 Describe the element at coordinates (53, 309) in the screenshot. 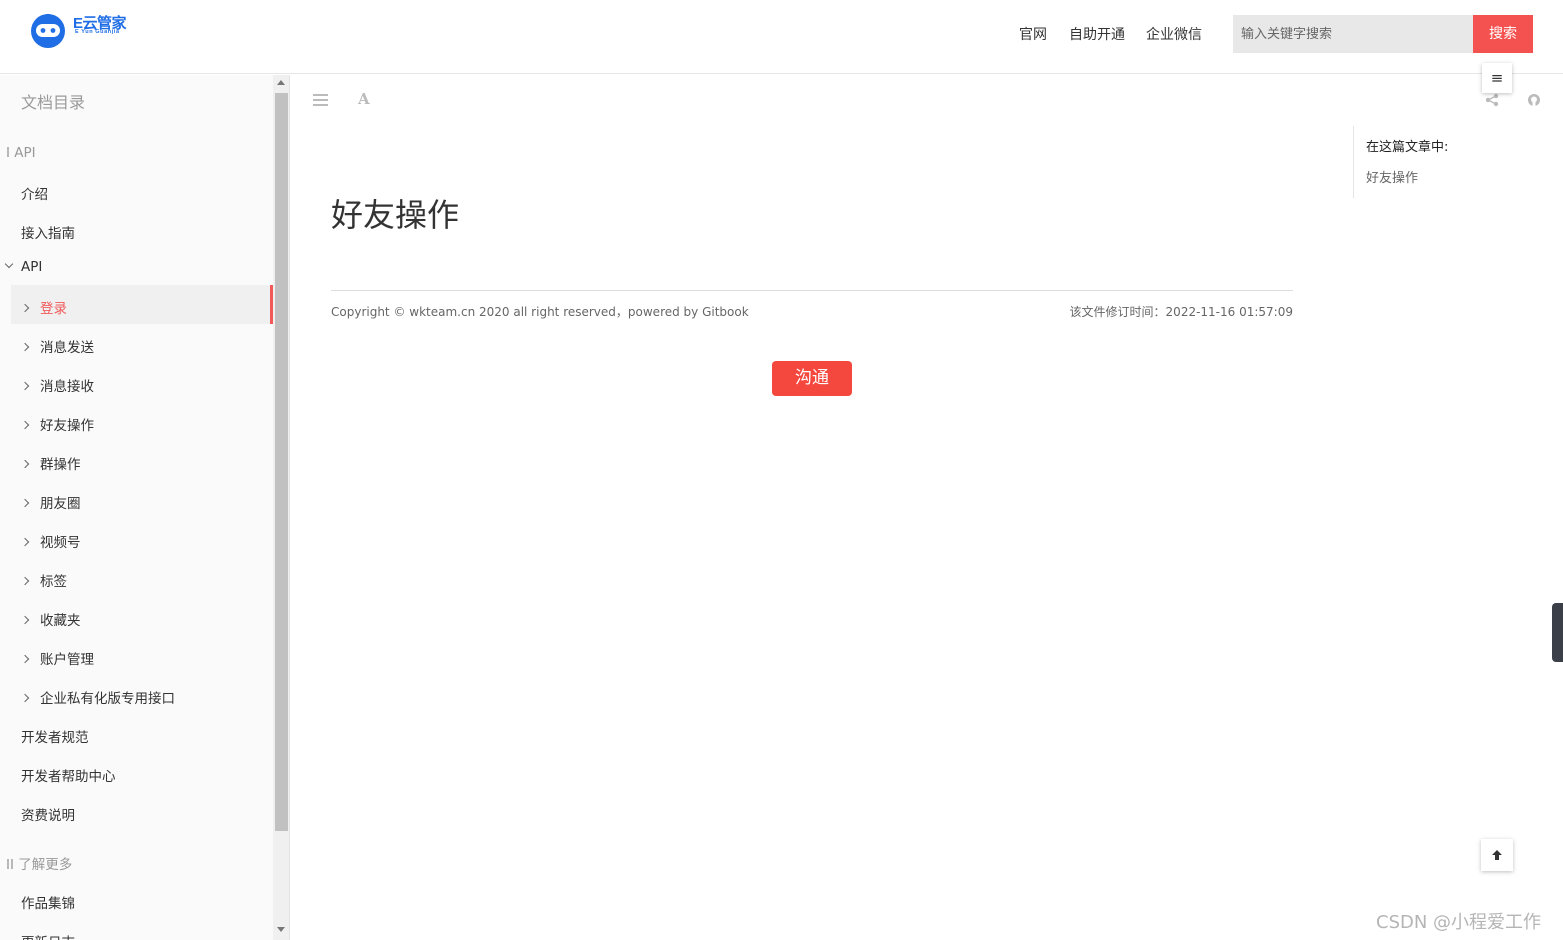

I see `sidebar-item-label: 登录` at that location.